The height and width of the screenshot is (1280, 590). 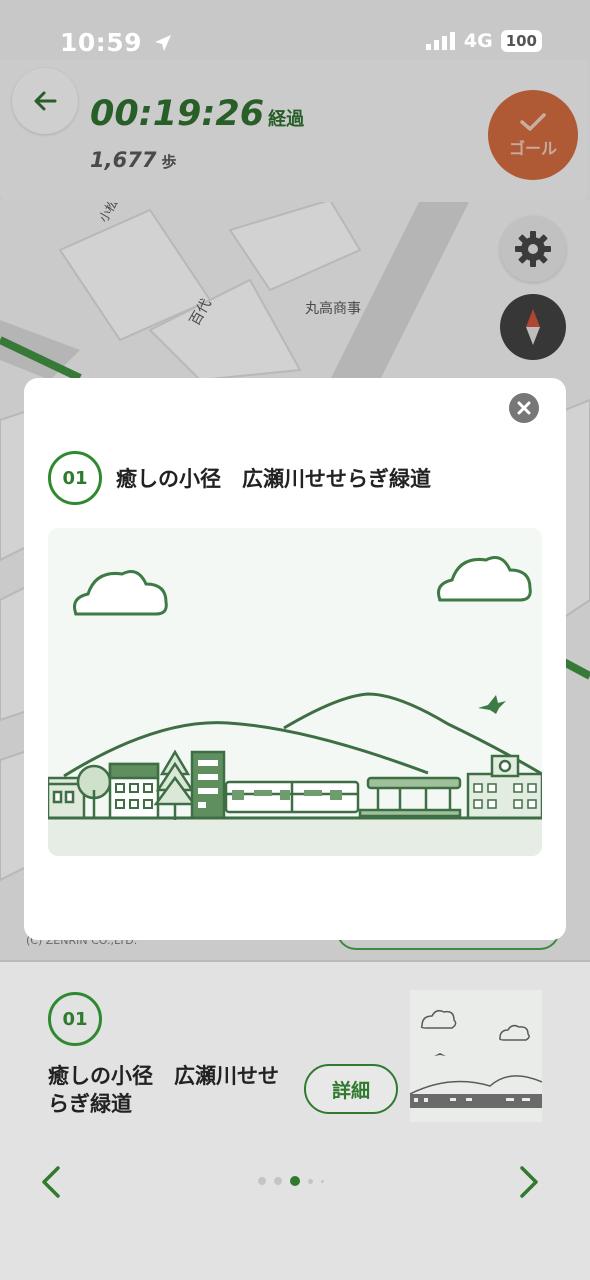 What do you see at coordinates (295, 44) in the screenshot?
I see `status-bar: 10:59 4G 100` at bounding box center [295, 44].